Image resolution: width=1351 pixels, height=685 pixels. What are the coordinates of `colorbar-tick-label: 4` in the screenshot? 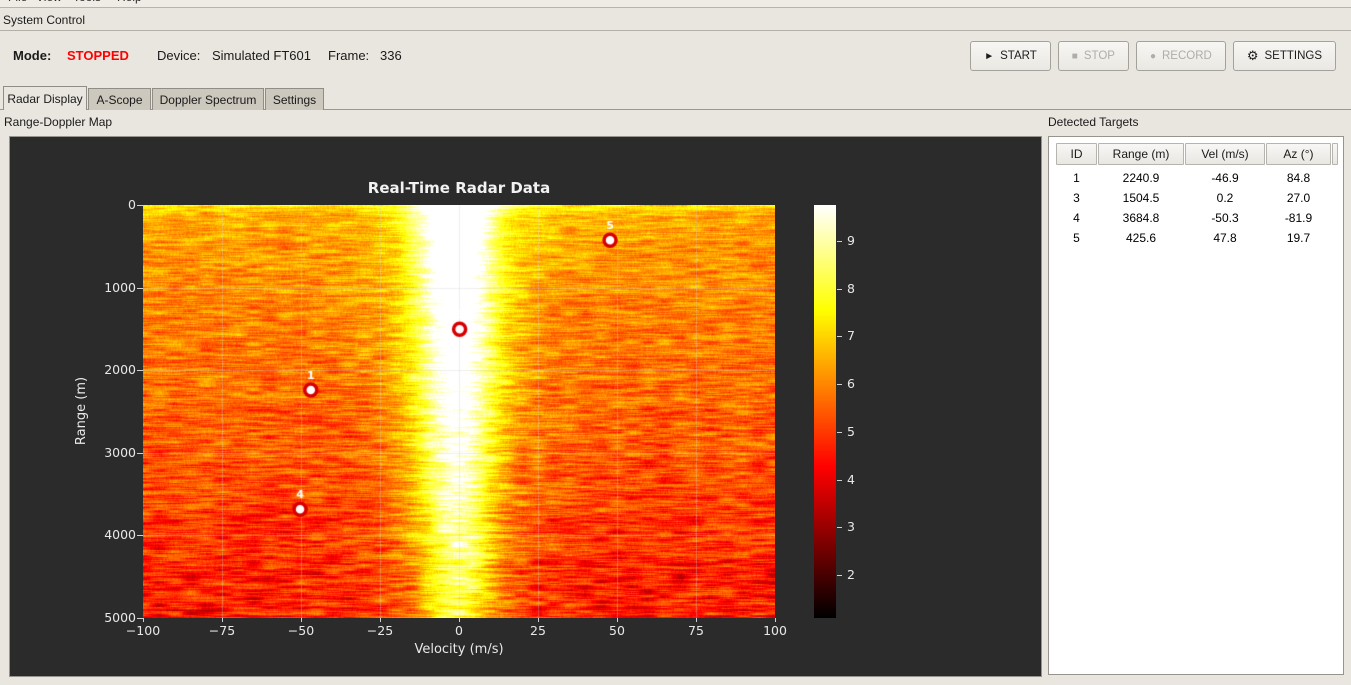 It's located at (851, 479).